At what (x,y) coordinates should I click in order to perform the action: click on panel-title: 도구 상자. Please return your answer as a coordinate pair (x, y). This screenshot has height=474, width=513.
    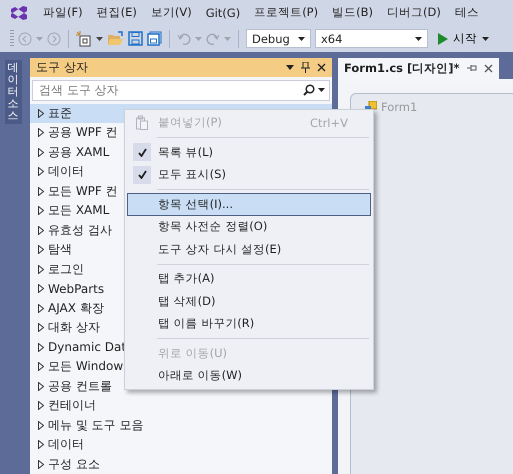
    Looking at the image, I should click on (62, 67).